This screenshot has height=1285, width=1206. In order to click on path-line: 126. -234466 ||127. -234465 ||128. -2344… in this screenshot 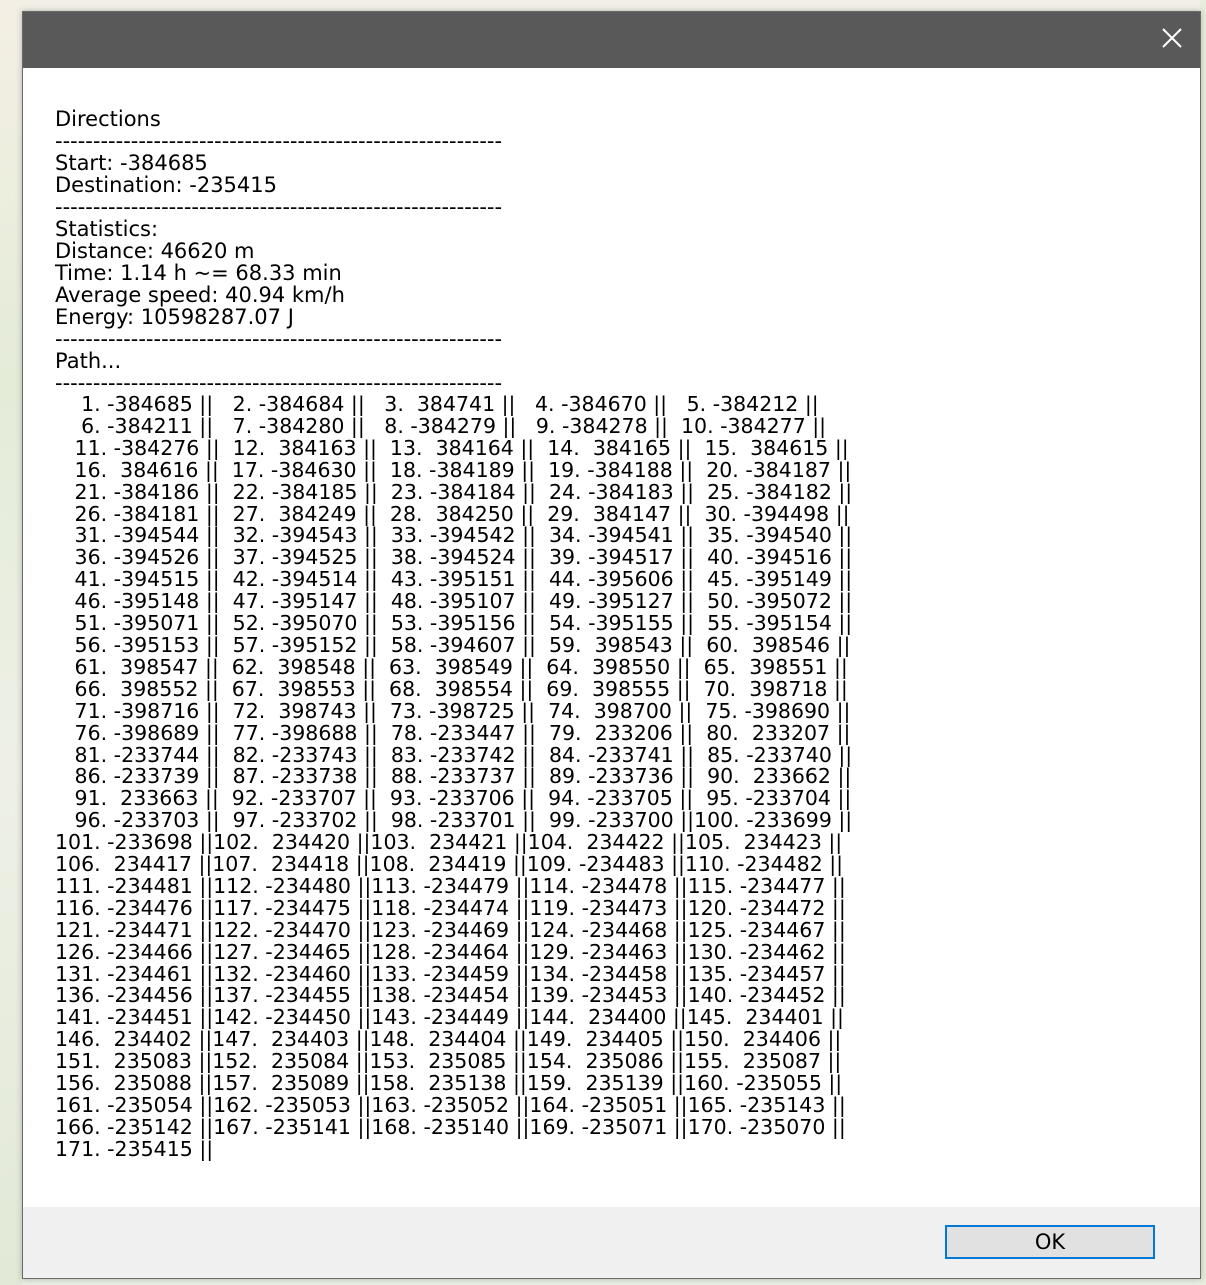, I will do `click(450, 951)`.